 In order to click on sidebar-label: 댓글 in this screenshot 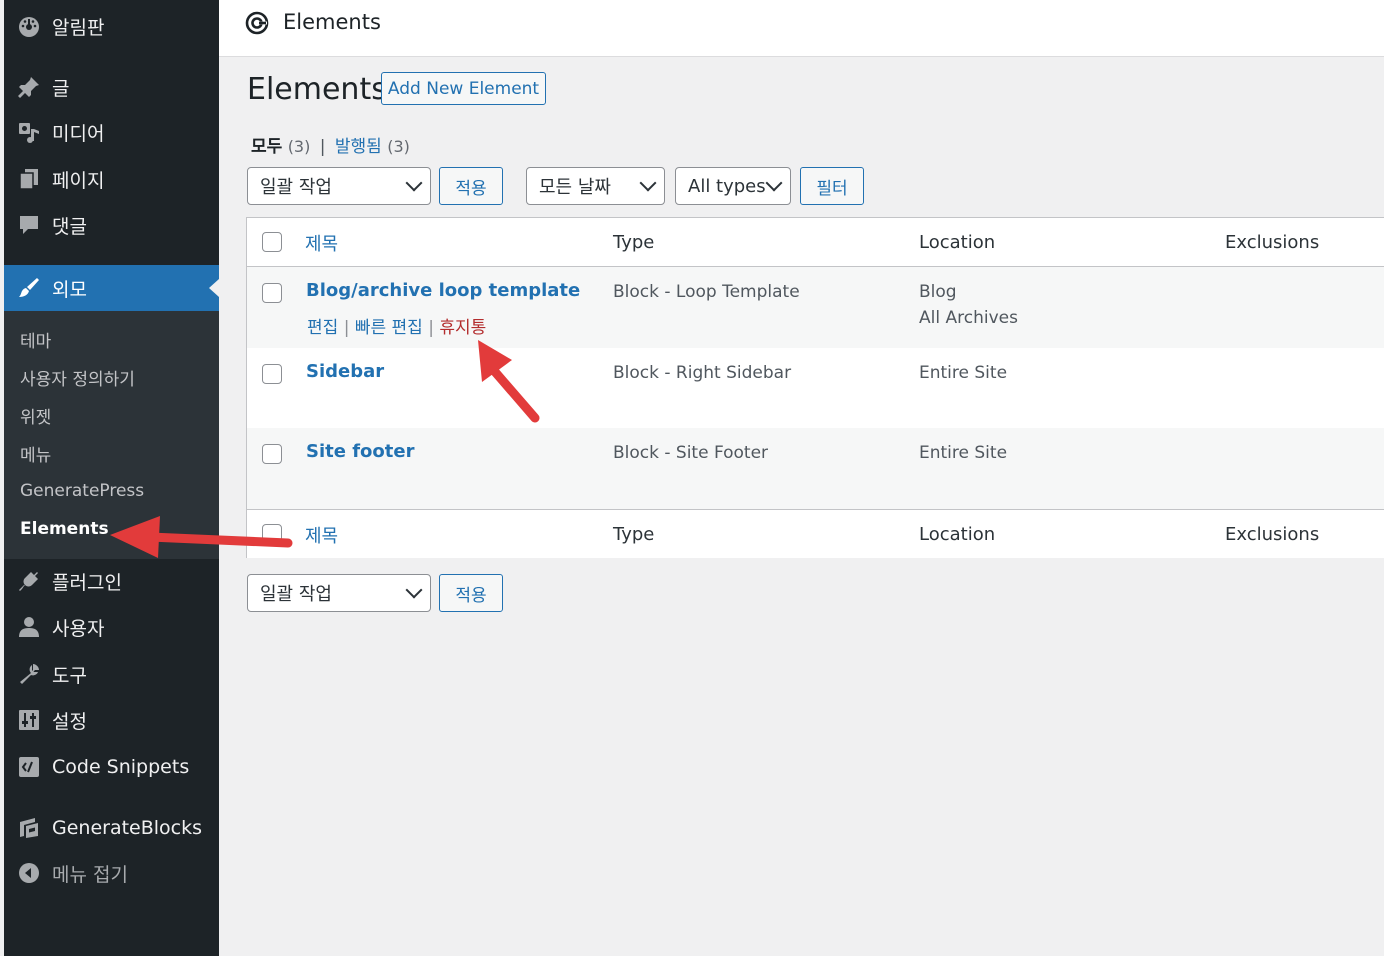, I will do `click(69, 226)`.